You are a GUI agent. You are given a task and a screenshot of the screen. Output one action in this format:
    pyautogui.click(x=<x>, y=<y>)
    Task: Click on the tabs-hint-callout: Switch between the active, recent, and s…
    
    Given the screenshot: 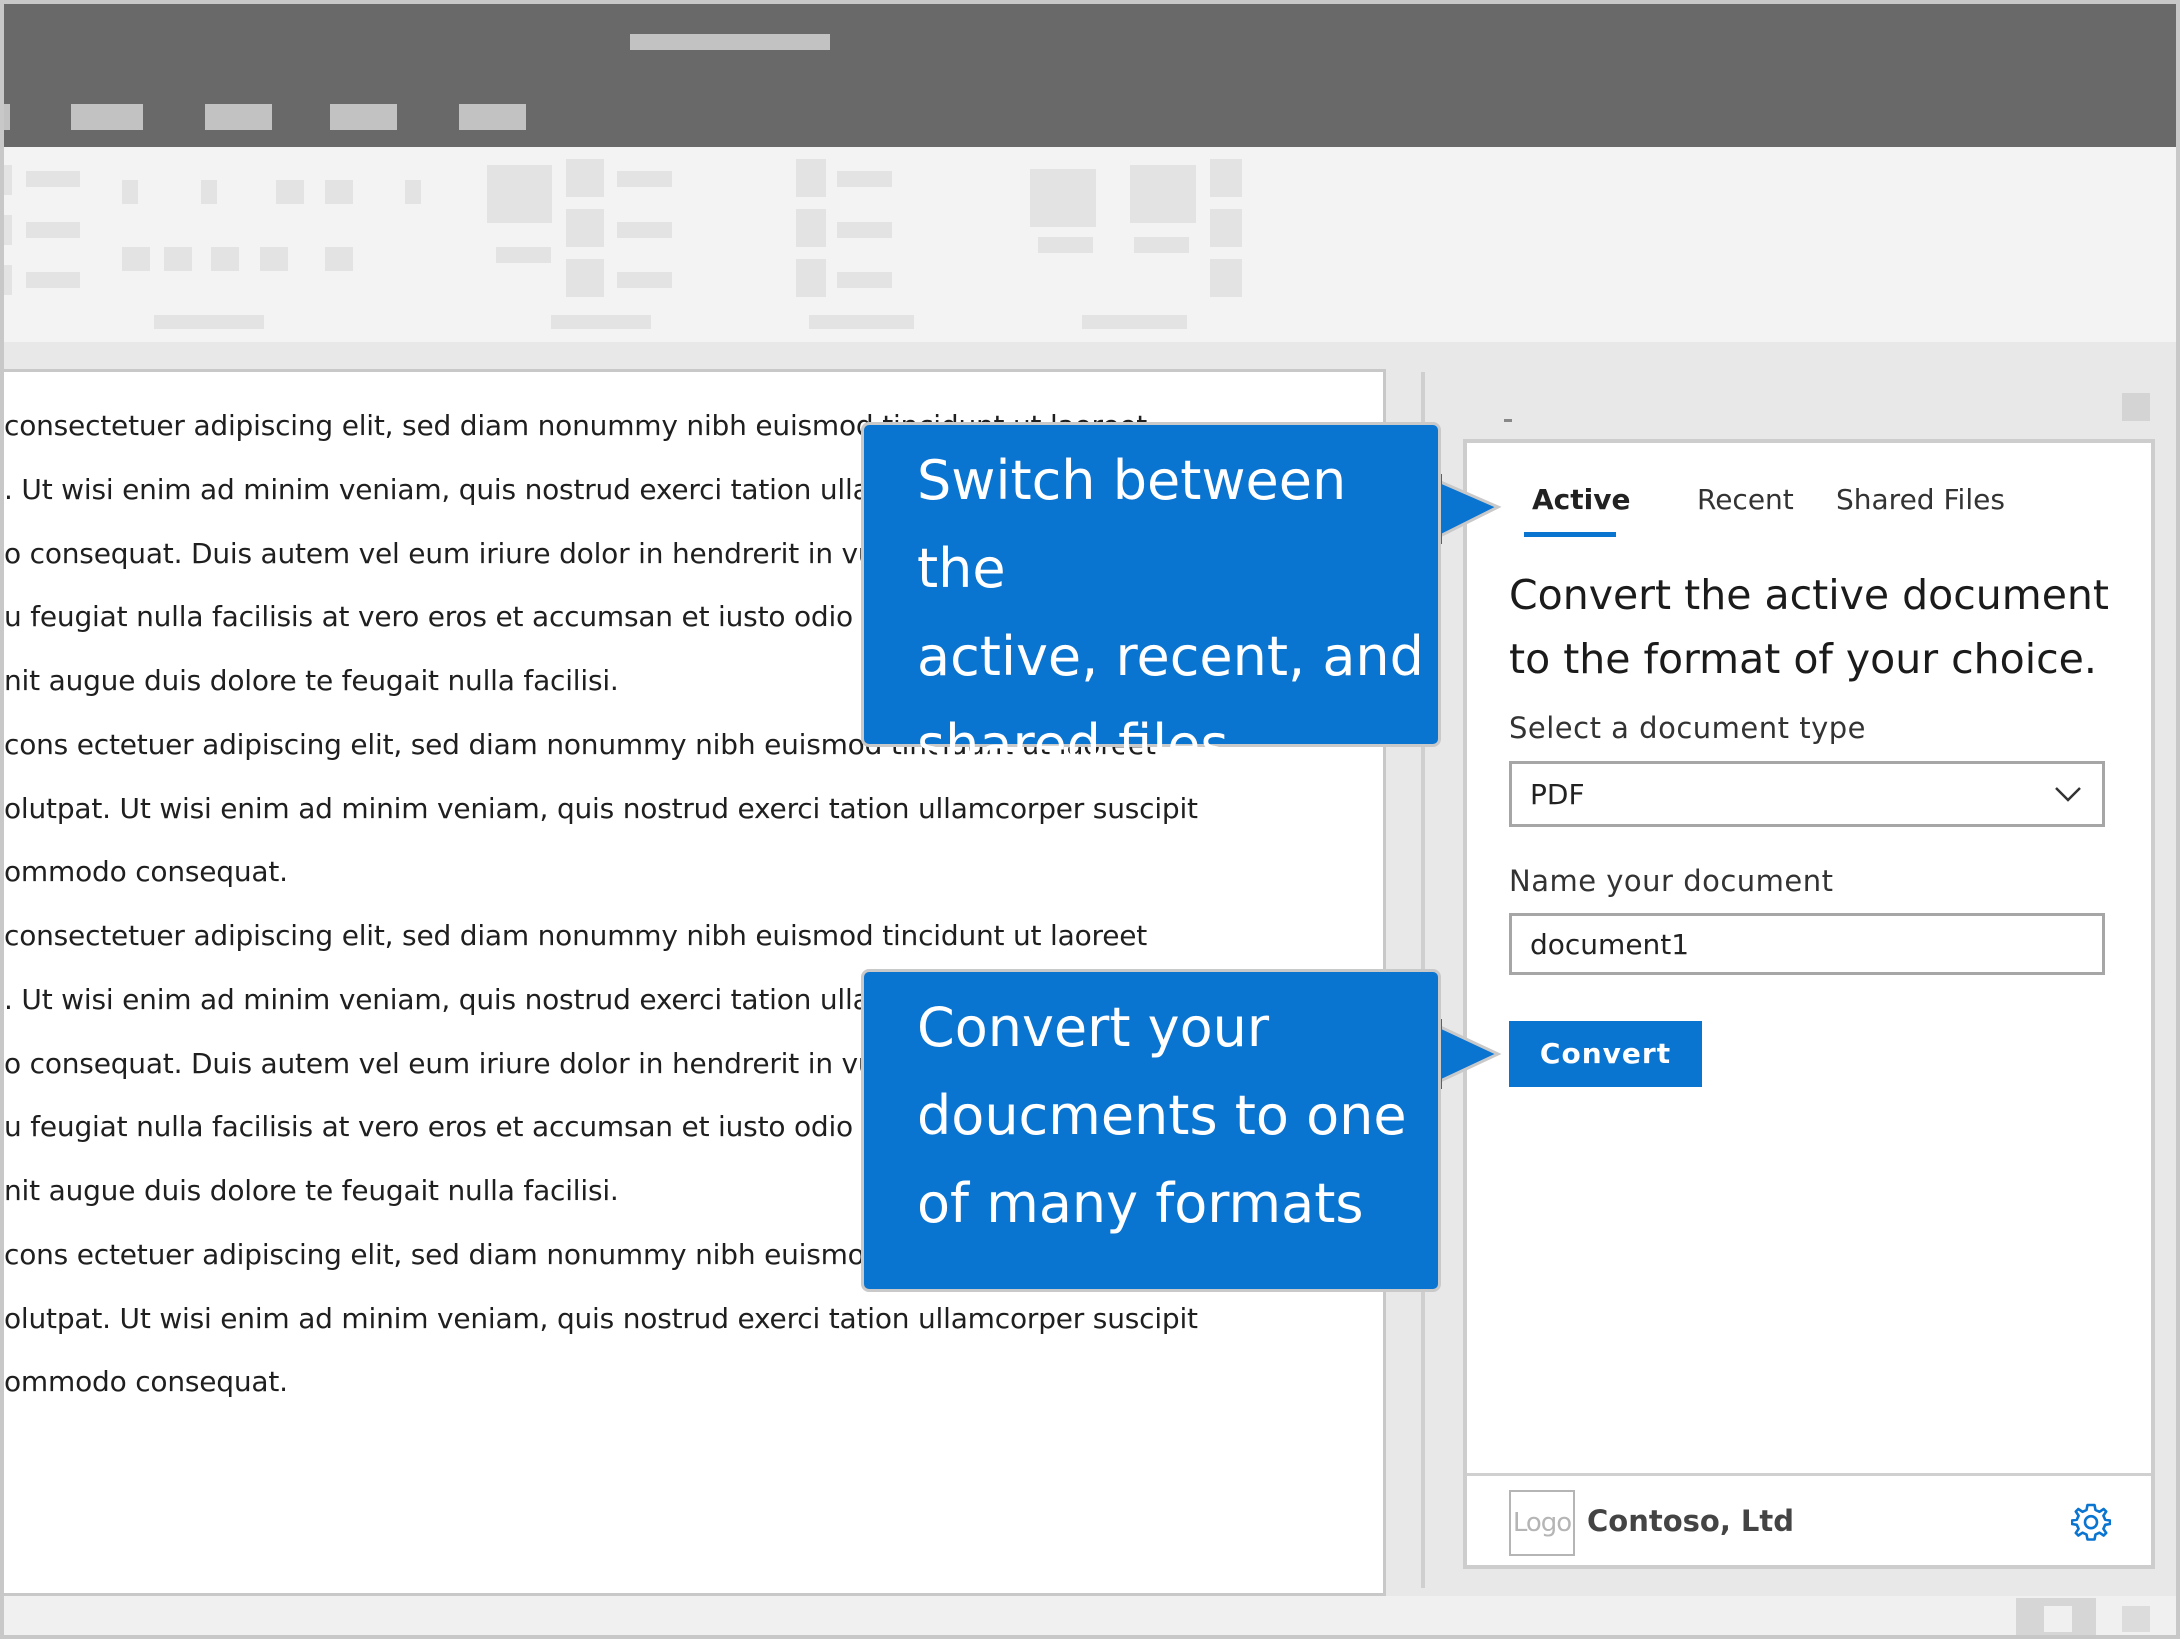 What is the action you would take?
    pyautogui.click(x=1151, y=599)
    